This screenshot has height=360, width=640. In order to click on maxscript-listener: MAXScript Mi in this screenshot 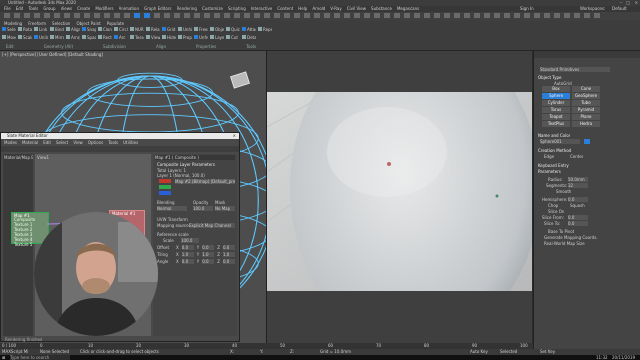, I will do `click(15, 351)`.